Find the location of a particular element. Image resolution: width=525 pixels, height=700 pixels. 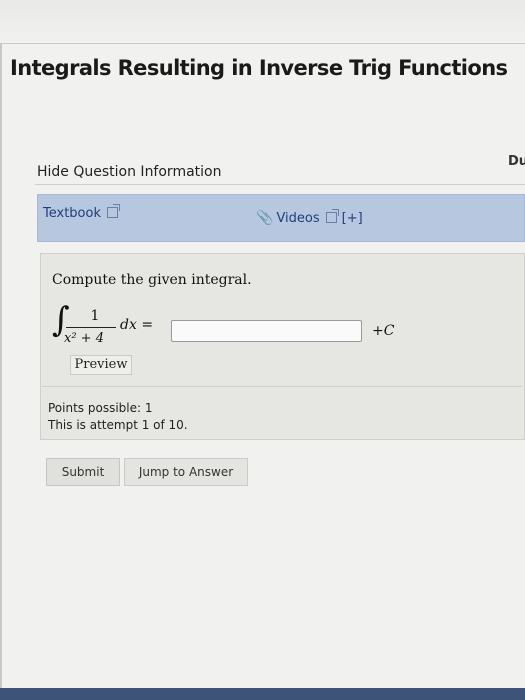

attempt-count: This is attempt 1 of 10. is located at coordinates (118, 425).